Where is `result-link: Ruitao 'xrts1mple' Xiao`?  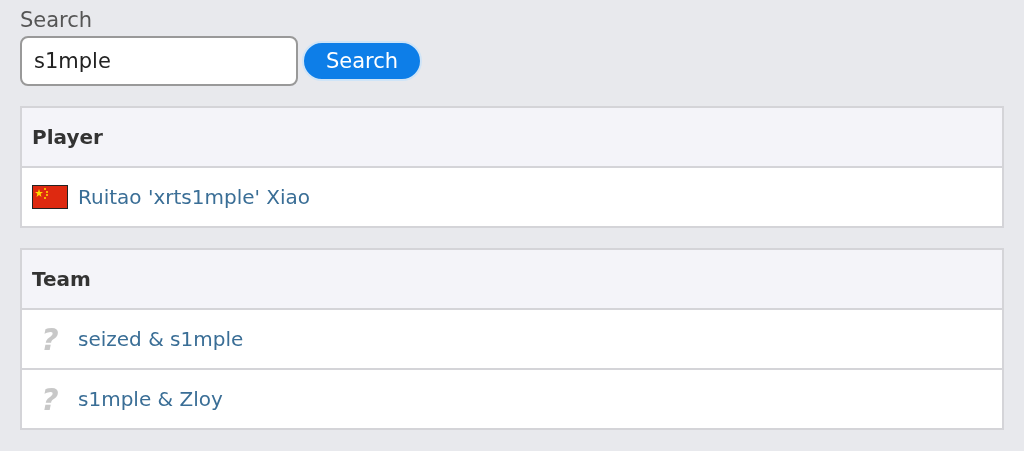 result-link: Ruitao 'xrts1mple' Xiao is located at coordinates (194, 197).